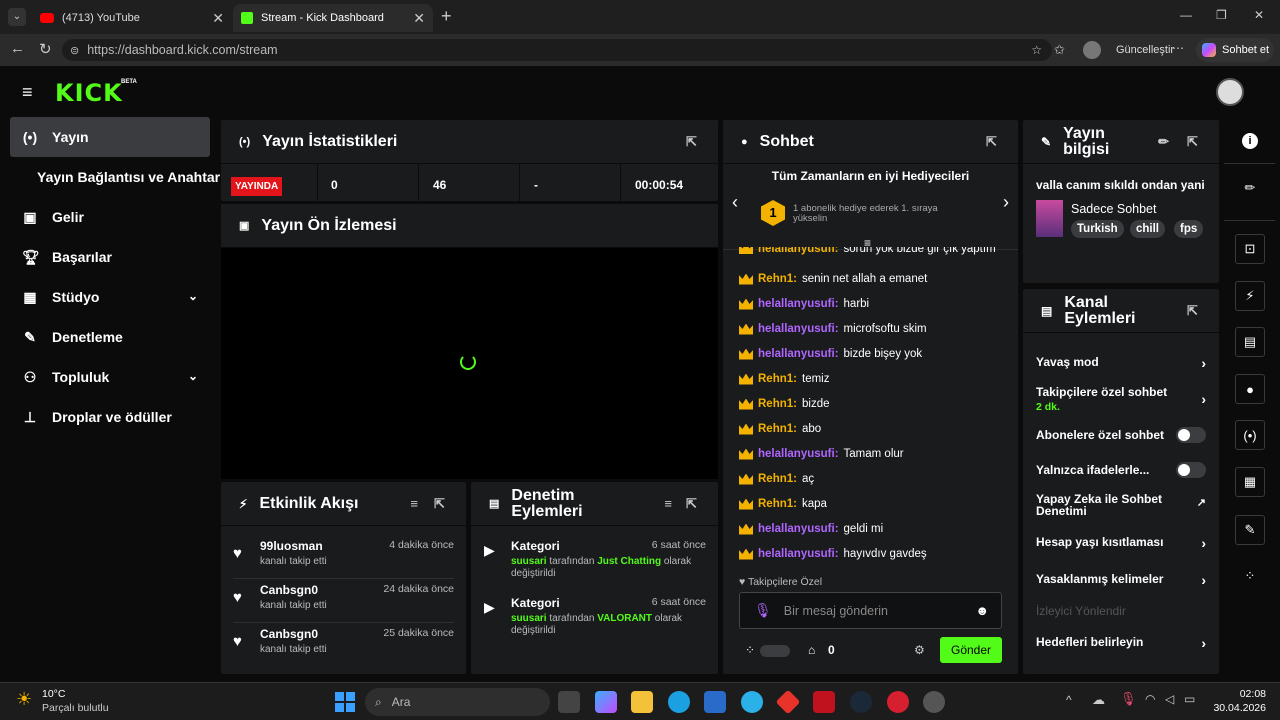  Describe the element at coordinates (1186, 15) in the screenshot. I see `minimize-button: —` at that location.